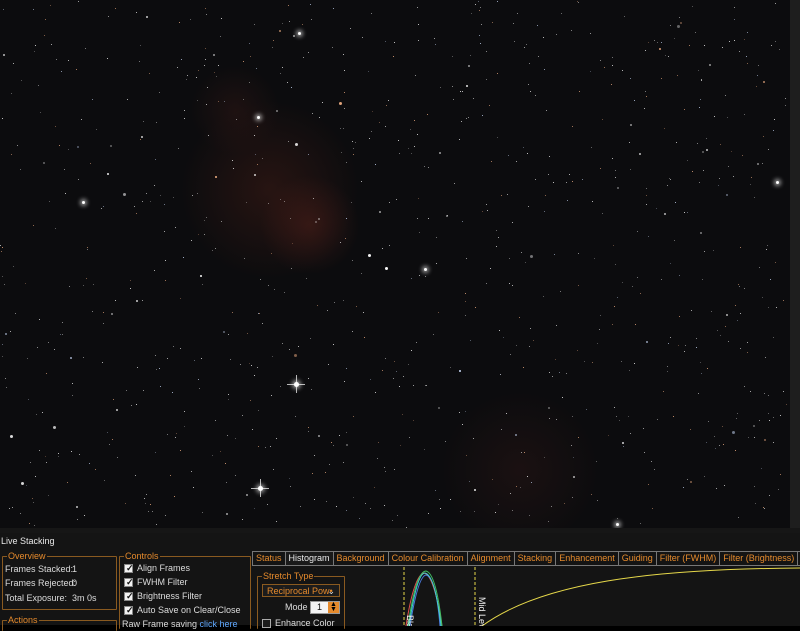  I want to click on tab-alignment: Alignment, so click(490, 558).